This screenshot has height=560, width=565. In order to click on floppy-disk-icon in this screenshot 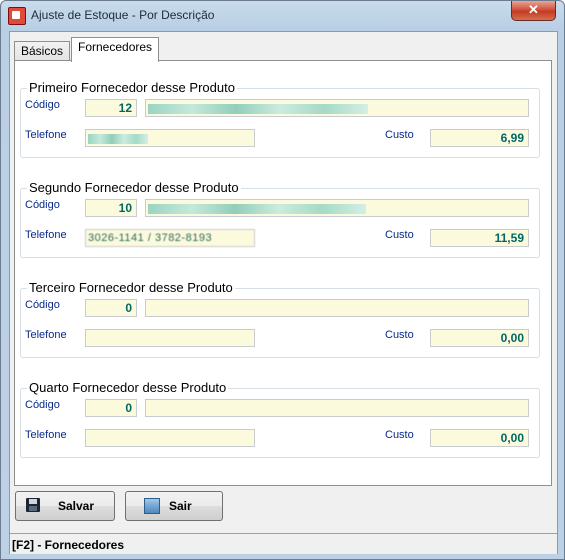, I will do `click(33, 505)`.